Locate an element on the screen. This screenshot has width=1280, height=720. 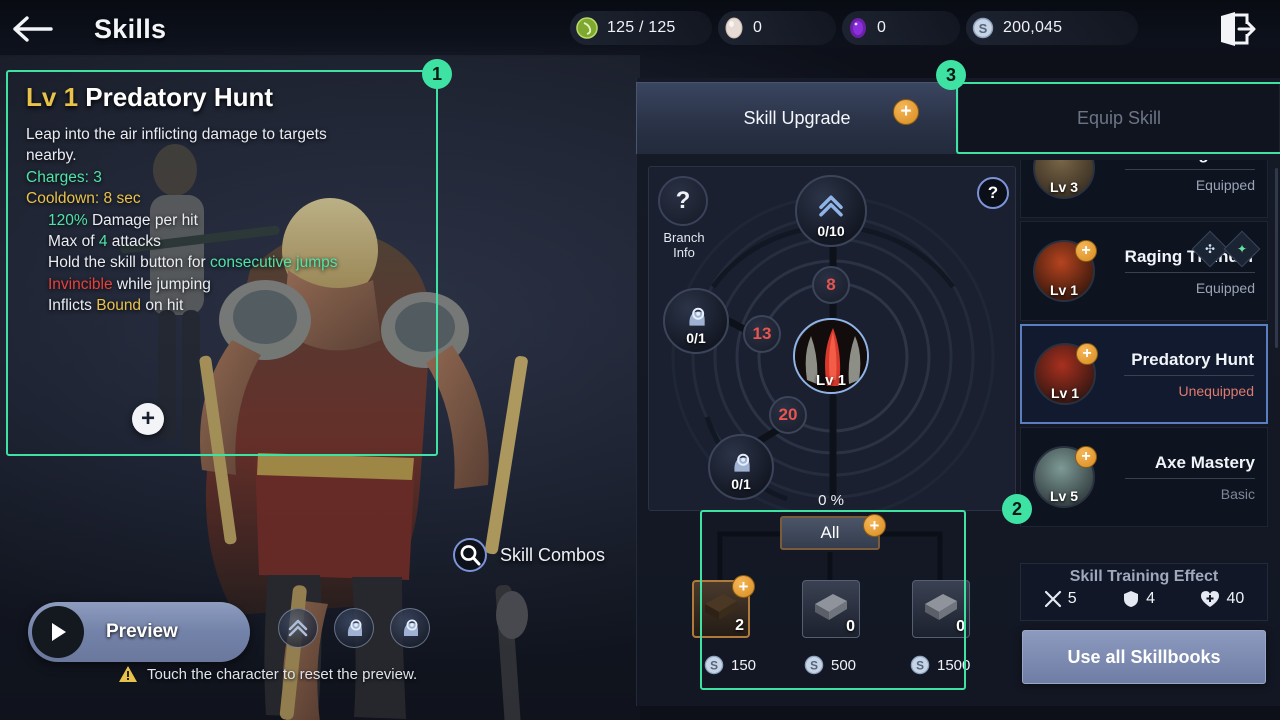
expand-description-button: + is located at coordinates (148, 419).